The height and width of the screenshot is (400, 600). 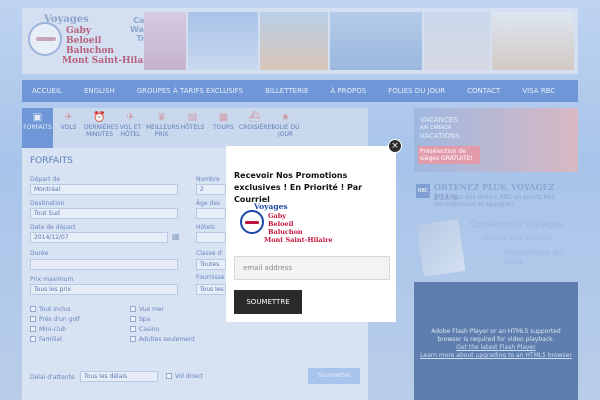 I want to click on tab-label: VOL ET HÔTEL, so click(x=130, y=131).